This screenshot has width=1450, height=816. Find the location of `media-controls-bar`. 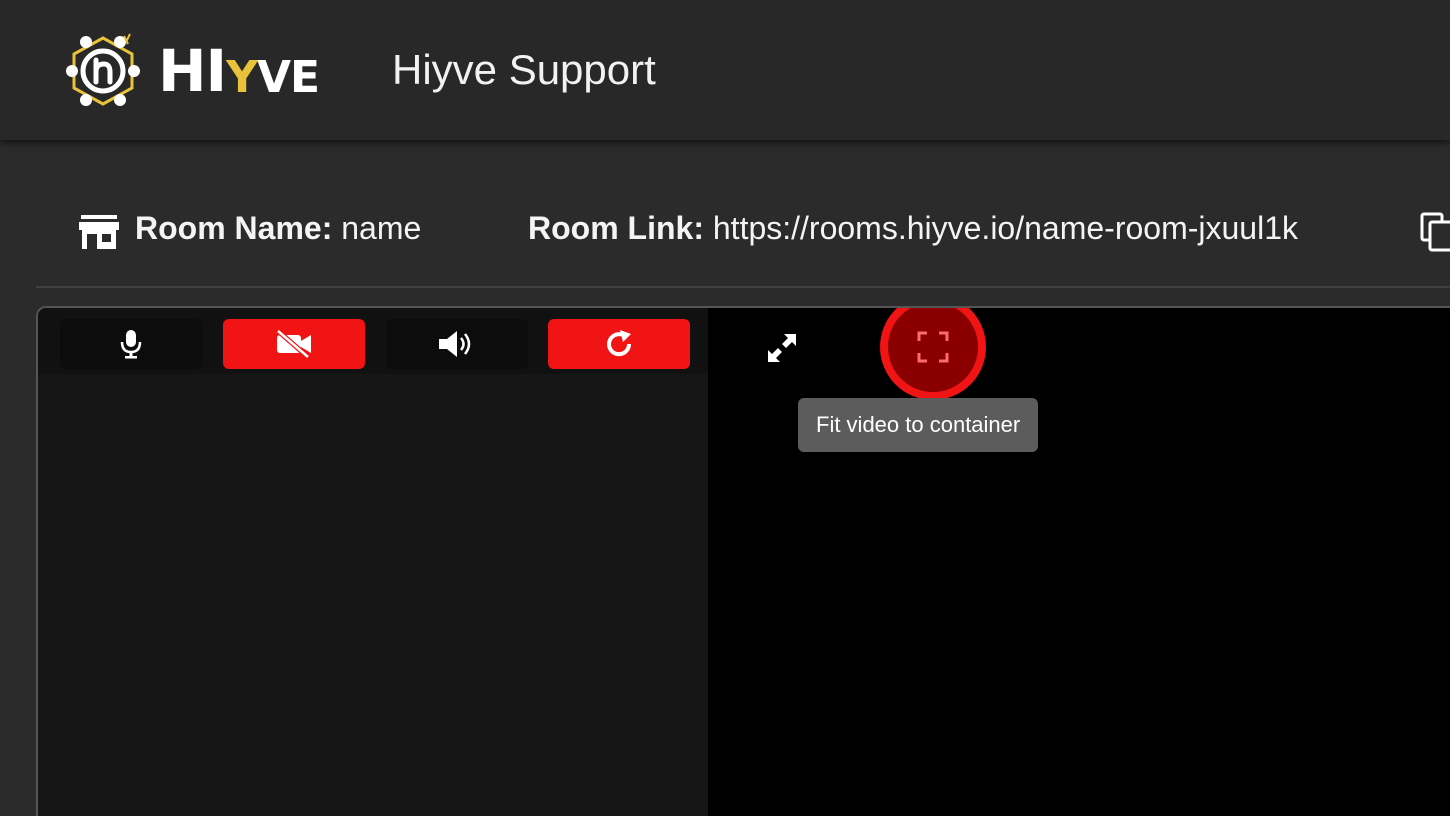

media-controls-bar is located at coordinates (373, 341).